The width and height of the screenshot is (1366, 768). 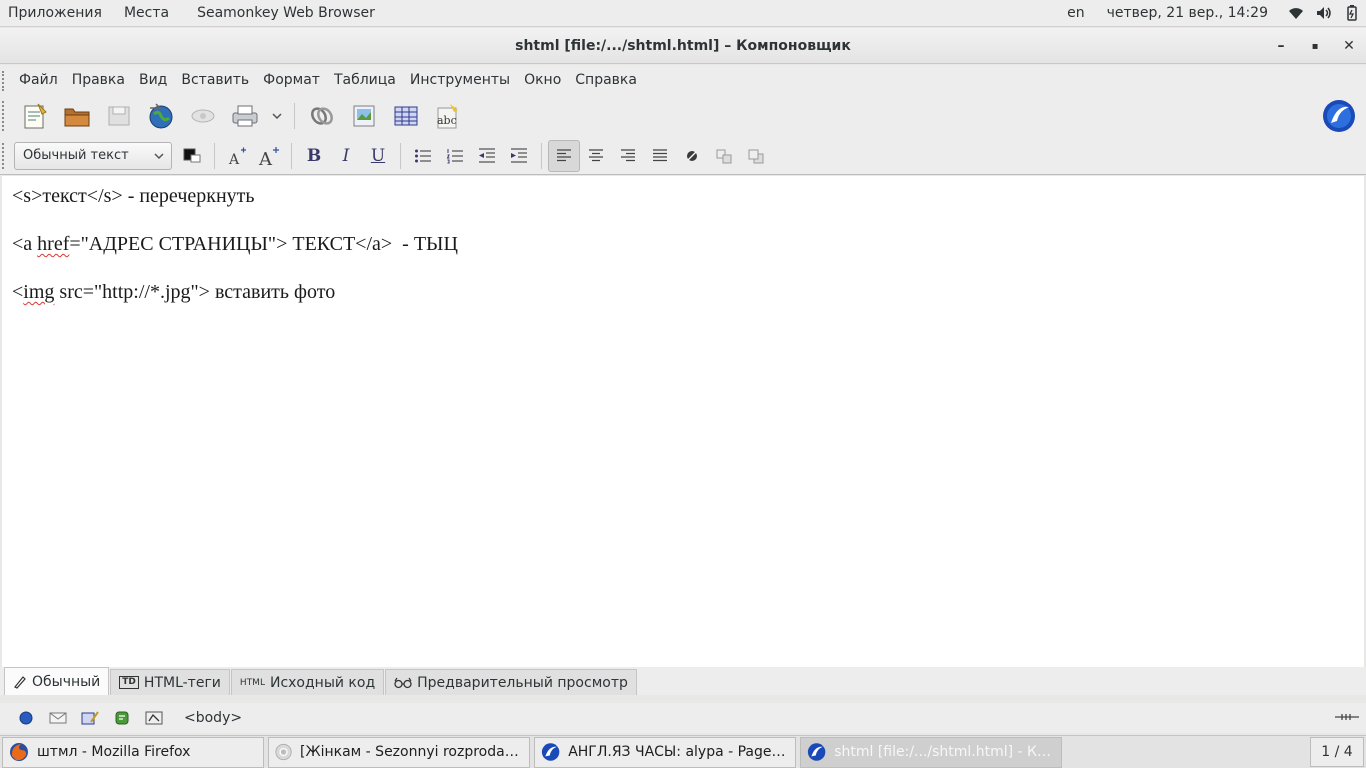 I want to click on menu-table: Таблица, so click(x=365, y=80).